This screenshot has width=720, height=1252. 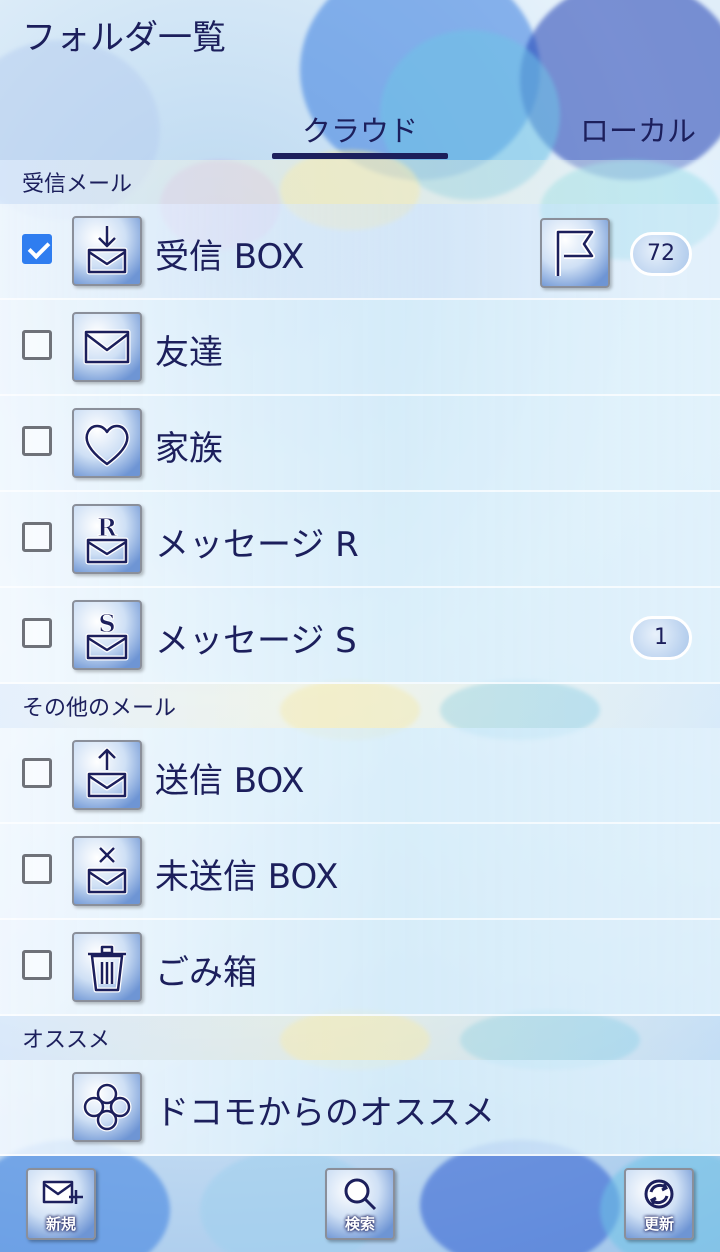 I want to click on folder-label: メッセージ R, so click(x=257, y=545).